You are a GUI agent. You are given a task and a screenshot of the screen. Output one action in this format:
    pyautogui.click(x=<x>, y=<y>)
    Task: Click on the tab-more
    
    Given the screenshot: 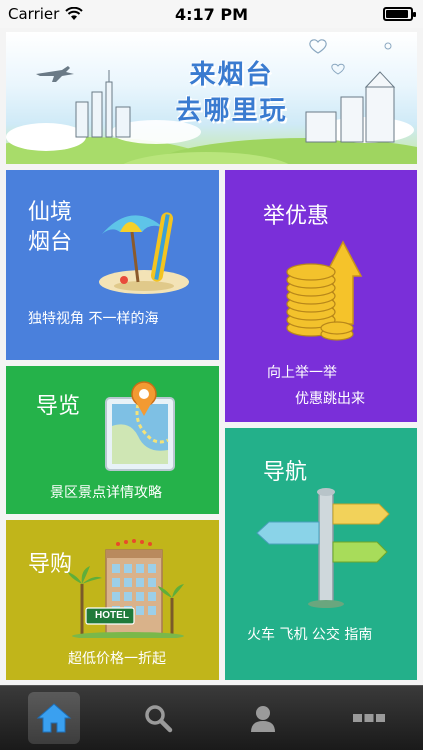 What is the action you would take?
    pyautogui.click(x=369, y=718)
    